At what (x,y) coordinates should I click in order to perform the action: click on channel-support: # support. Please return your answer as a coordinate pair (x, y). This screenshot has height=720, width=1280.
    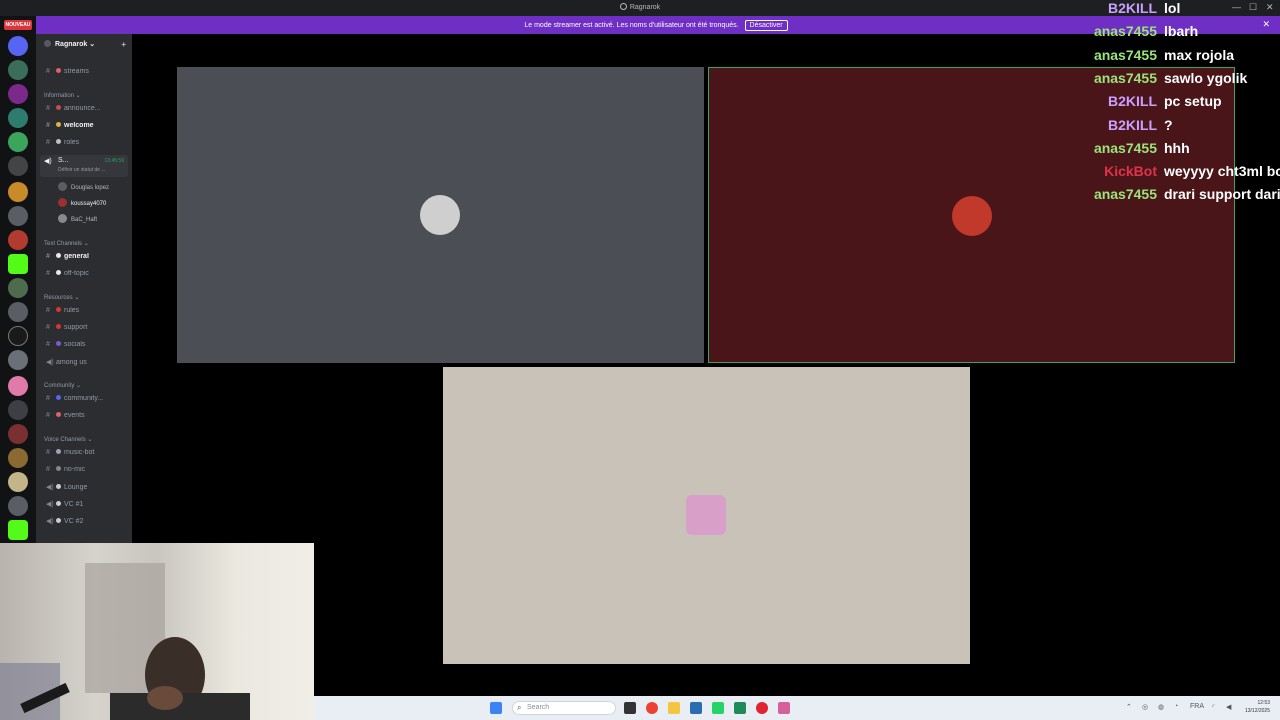
    Looking at the image, I should click on (86, 330).